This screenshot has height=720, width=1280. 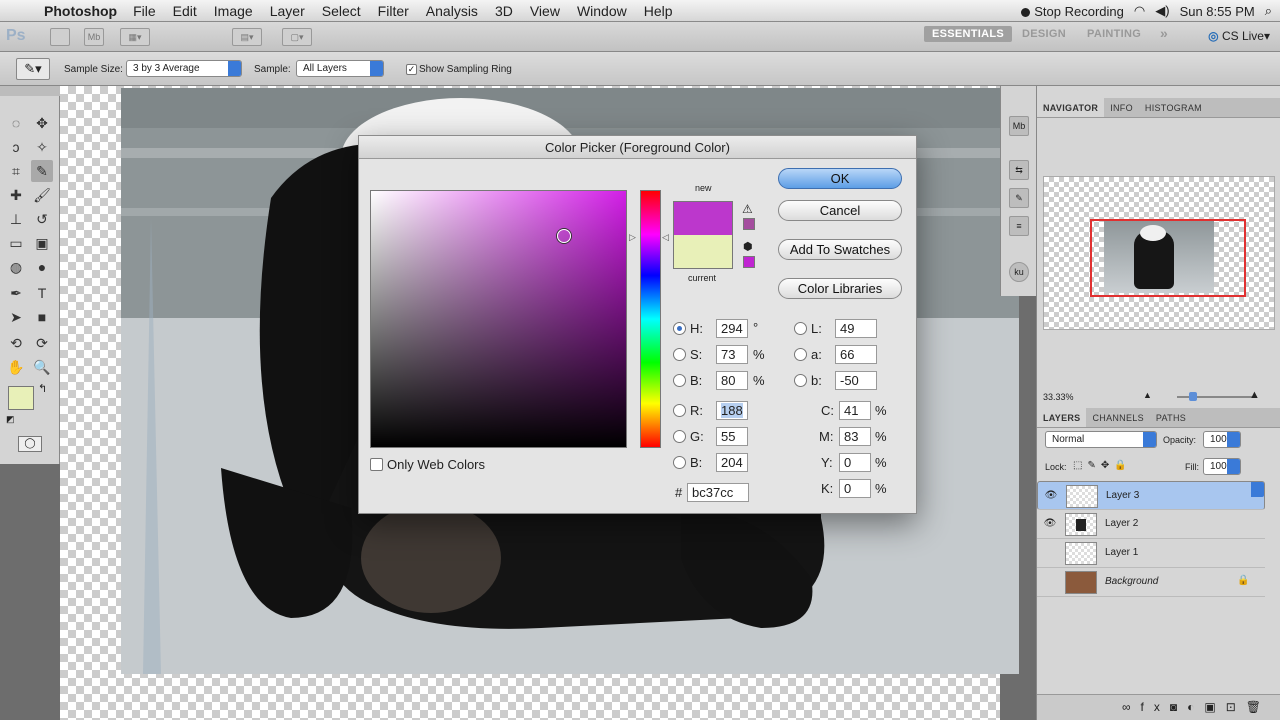 I want to click on hue-slider-right-arrow: ◁, so click(x=665, y=237).